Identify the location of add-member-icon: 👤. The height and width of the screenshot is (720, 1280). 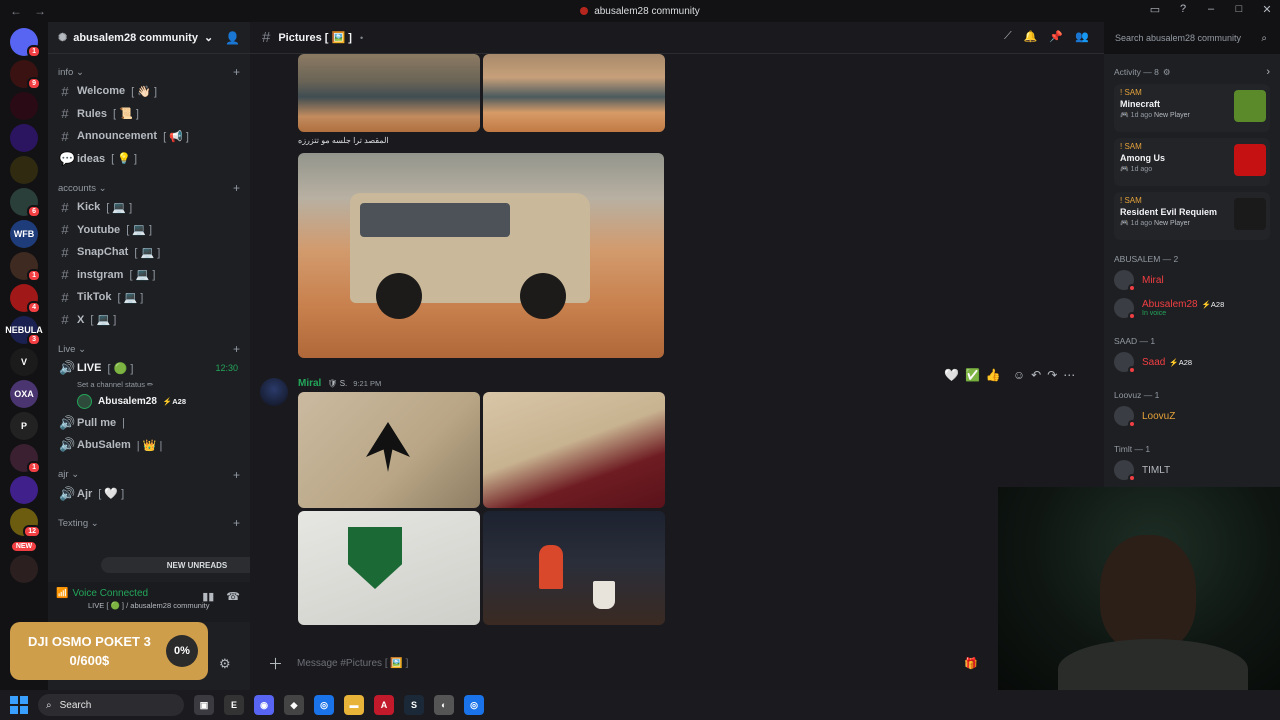
(232, 38).